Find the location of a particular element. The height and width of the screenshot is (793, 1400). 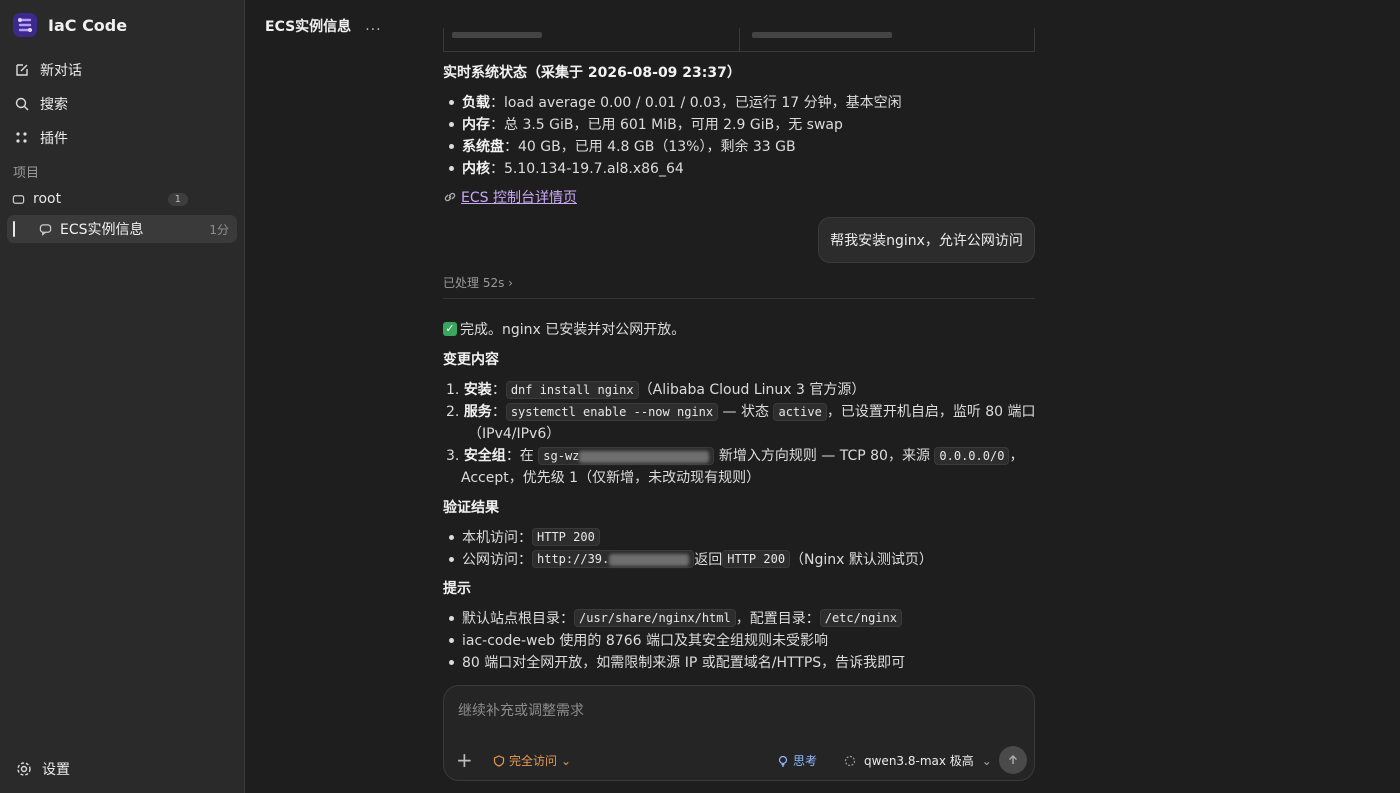

app-logo-icon is located at coordinates (25, 25).